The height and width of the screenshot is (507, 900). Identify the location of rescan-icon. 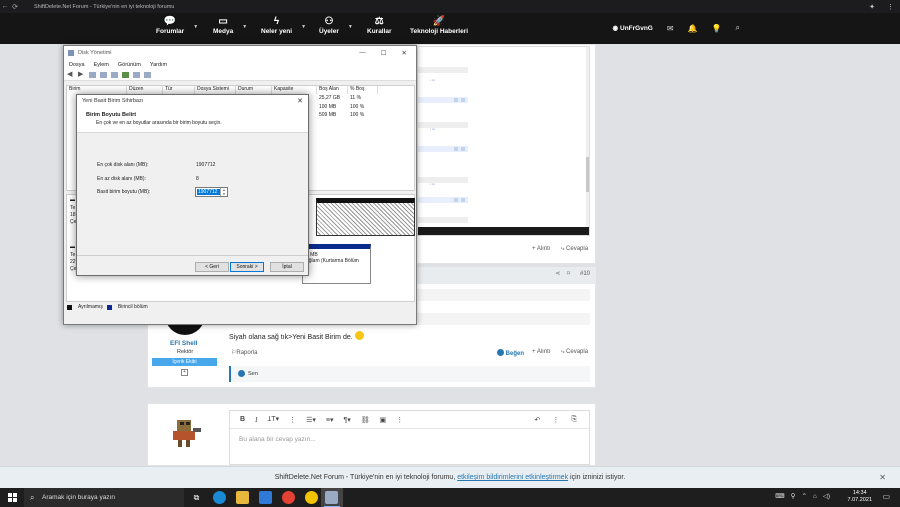
(125, 75).